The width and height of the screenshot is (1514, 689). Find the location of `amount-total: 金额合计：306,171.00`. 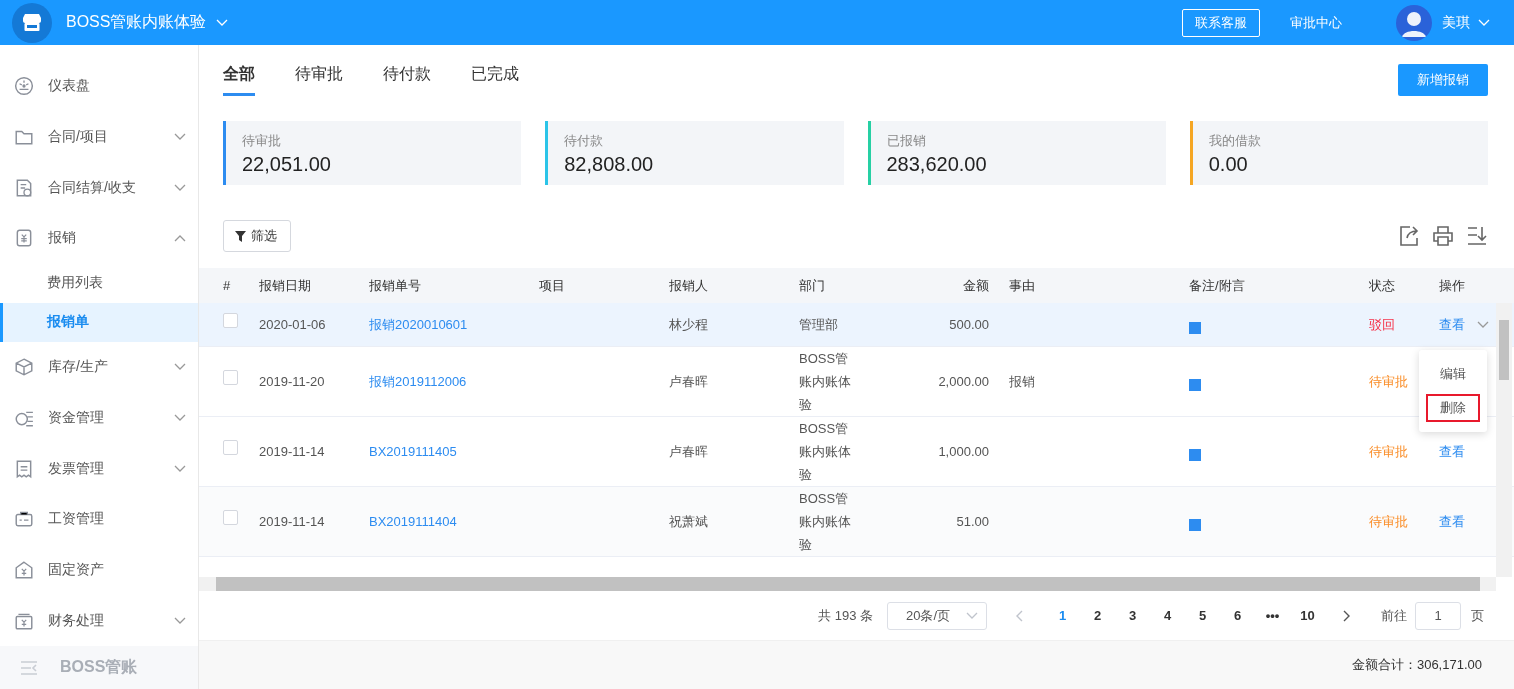

amount-total: 金额合计：306,171.00 is located at coordinates (1416, 665).